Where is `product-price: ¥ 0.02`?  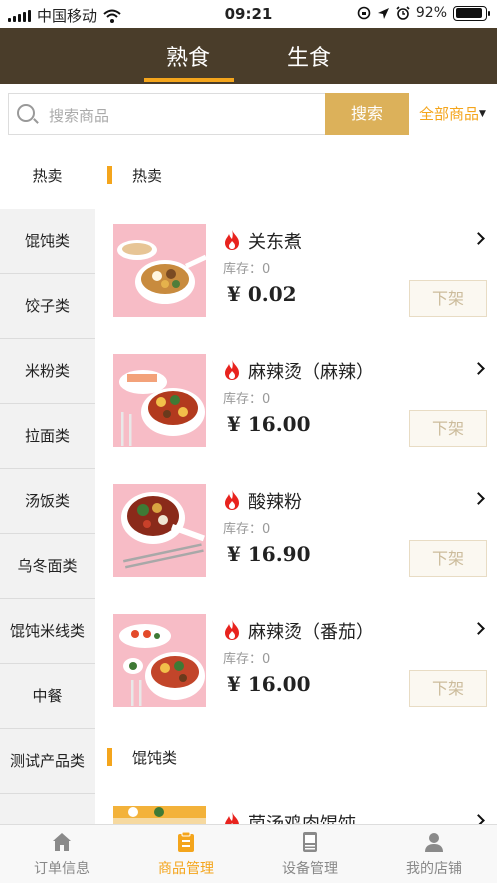
product-price: ¥ 0.02 is located at coordinates (262, 294).